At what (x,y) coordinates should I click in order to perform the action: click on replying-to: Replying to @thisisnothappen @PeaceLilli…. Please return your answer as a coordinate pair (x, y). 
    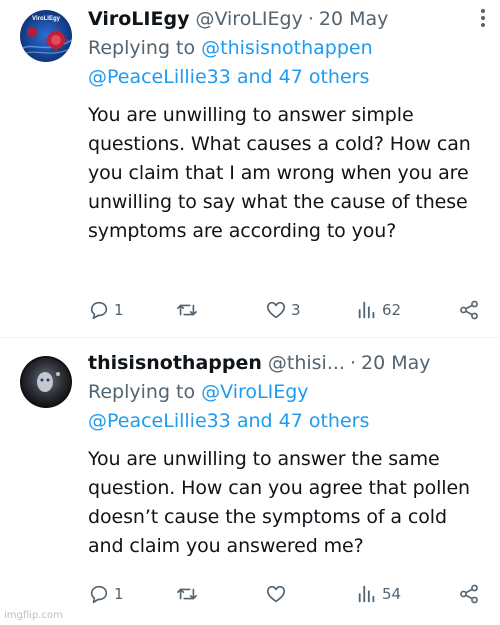
    Looking at the image, I should click on (288, 63).